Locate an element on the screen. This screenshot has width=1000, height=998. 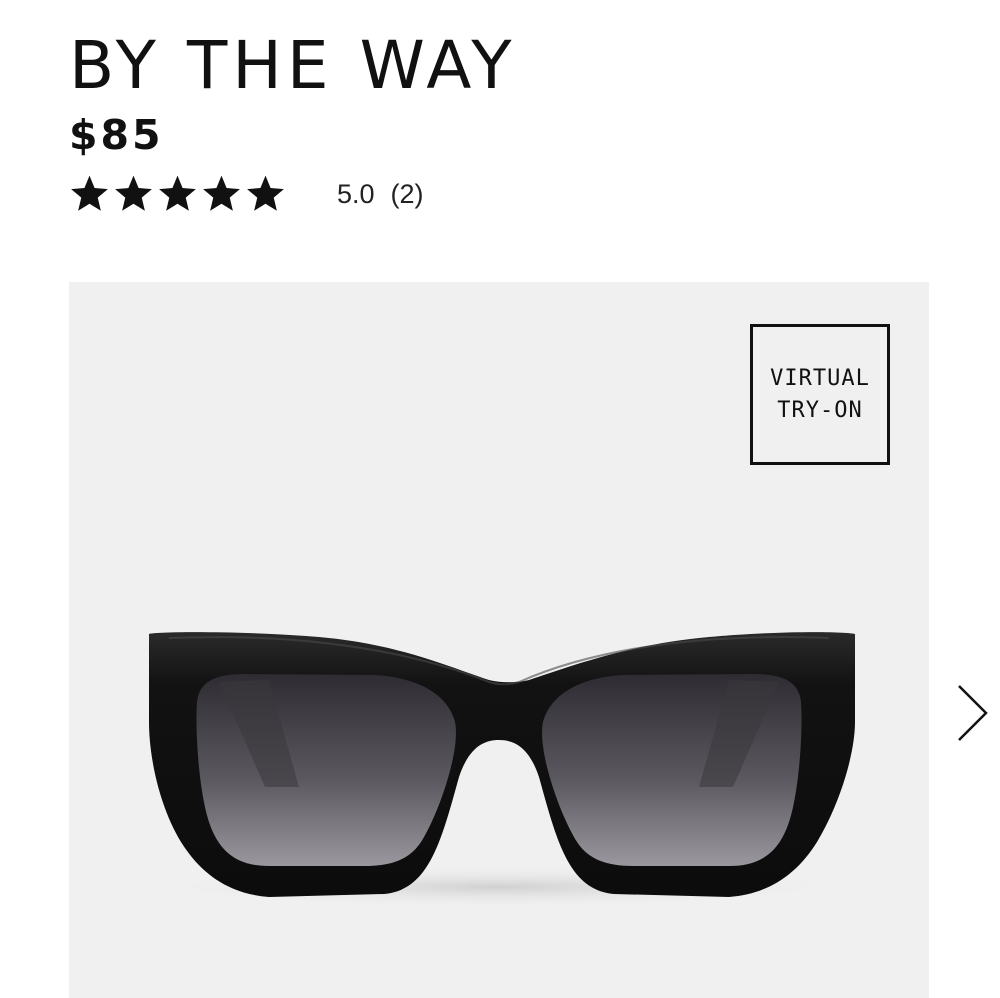
virtual-try-on-button: VIRTUAL TRY-ON is located at coordinates (820, 394).